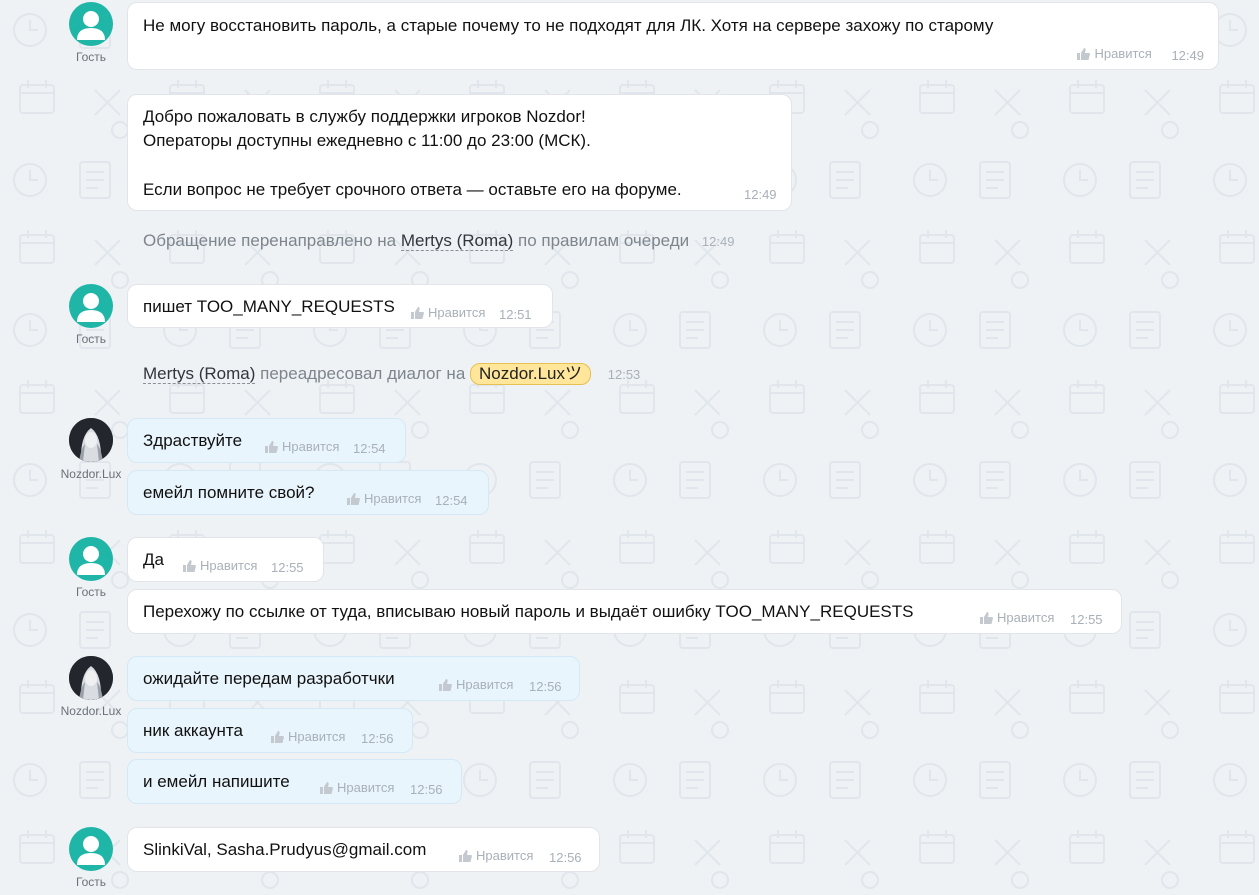  I want to click on message-time: 12:51, so click(515, 314).